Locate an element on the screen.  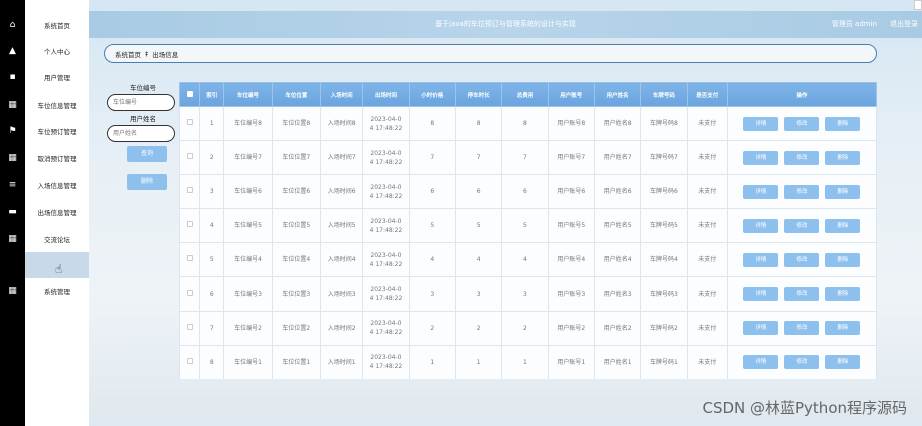
sidebar-item-2: 用户管理 is located at coordinates (57, 77).